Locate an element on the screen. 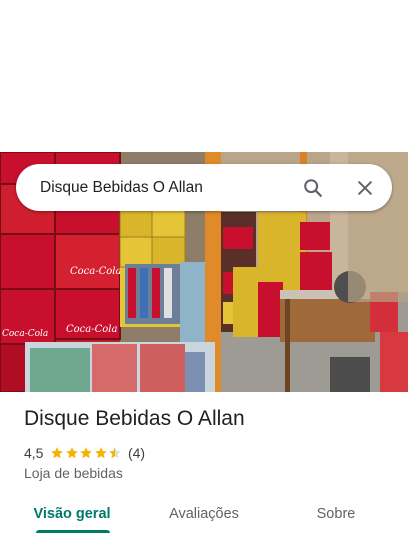 This screenshot has height=544, width=408. tab-bar: Visão geral Avaliações Sobre is located at coordinates (204, 520).